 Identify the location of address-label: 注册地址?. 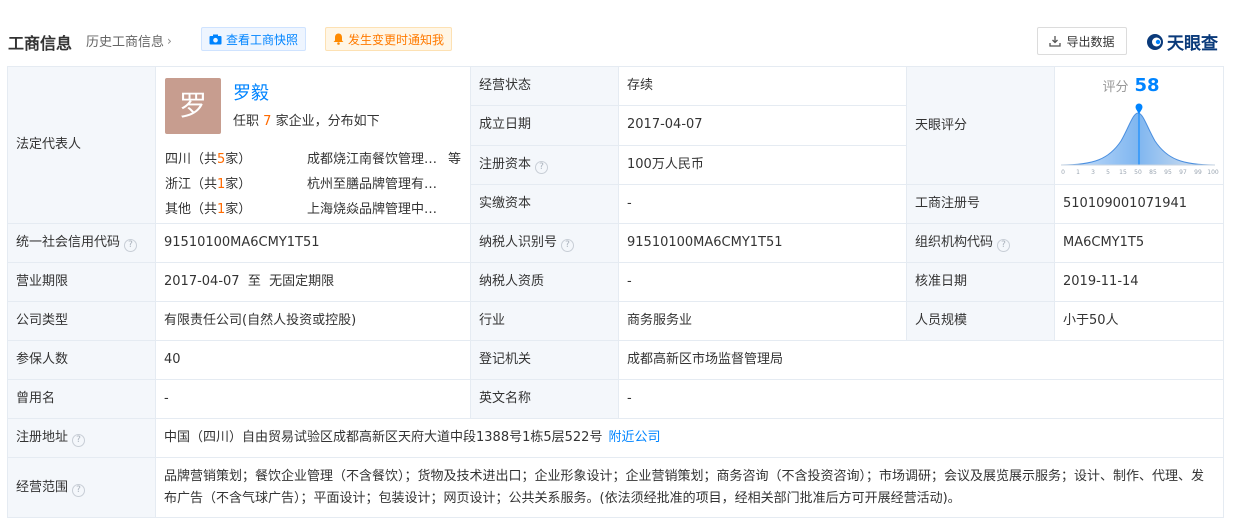
(81, 438).